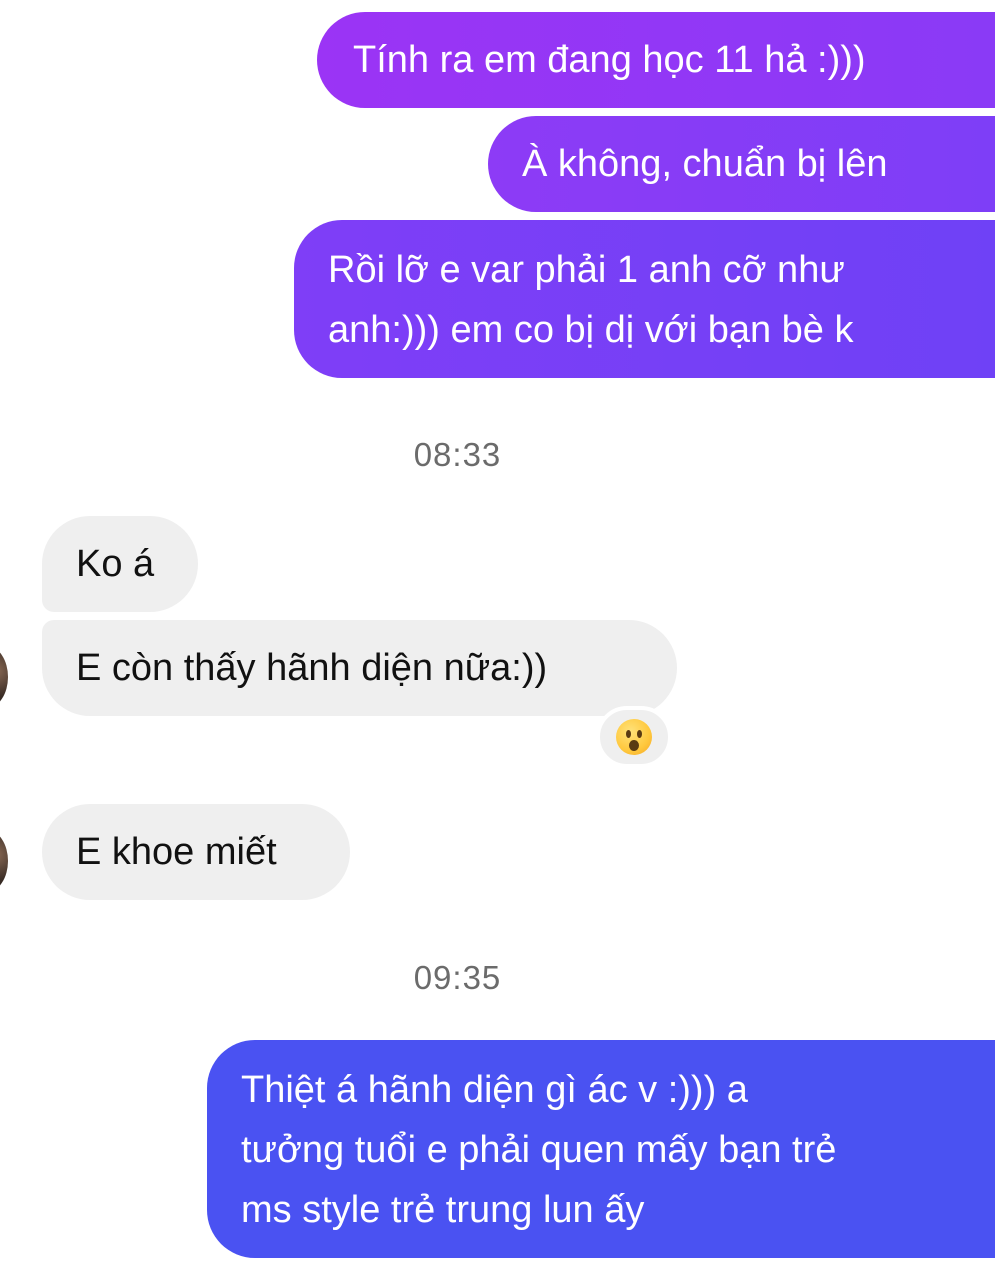  Describe the element at coordinates (120, 564) in the screenshot. I see `incoming-message-bubble: Ko á` at that location.